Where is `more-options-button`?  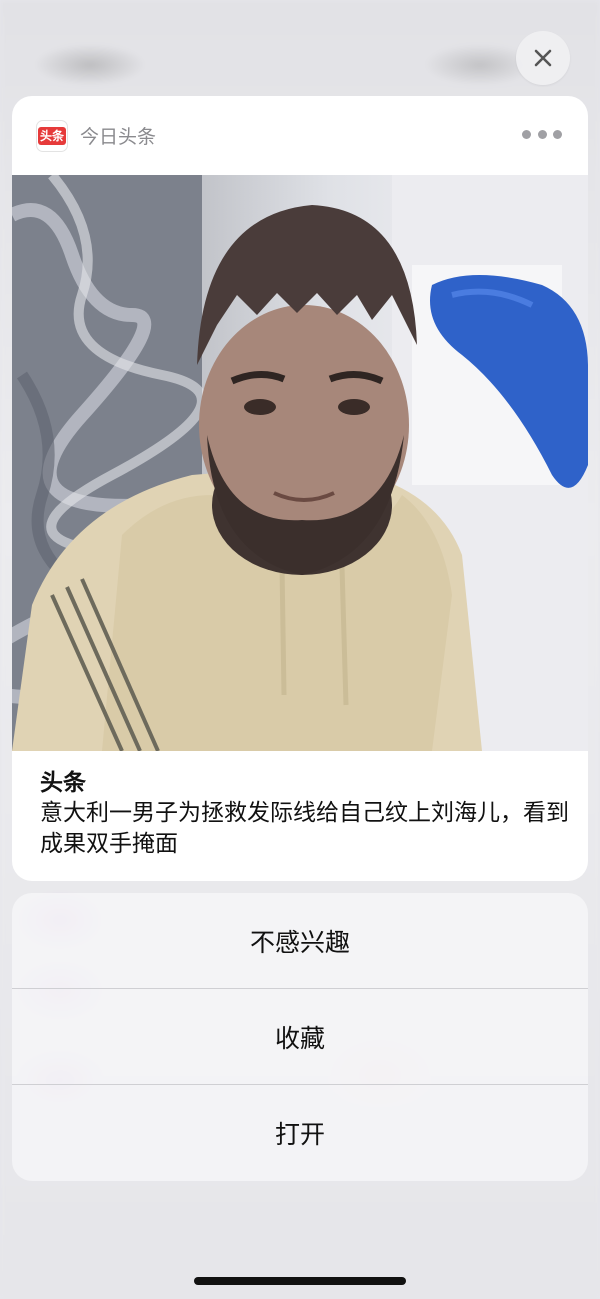
more-options-button is located at coordinates (542, 134).